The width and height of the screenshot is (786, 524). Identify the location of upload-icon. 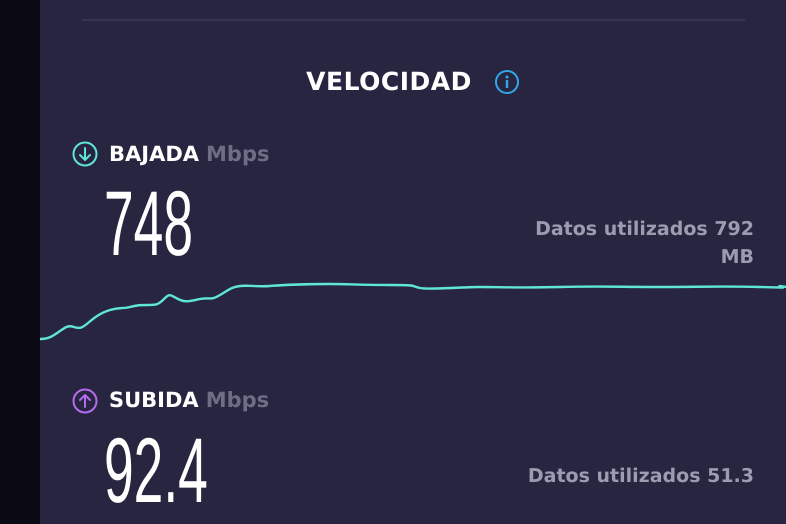
(85, 401).